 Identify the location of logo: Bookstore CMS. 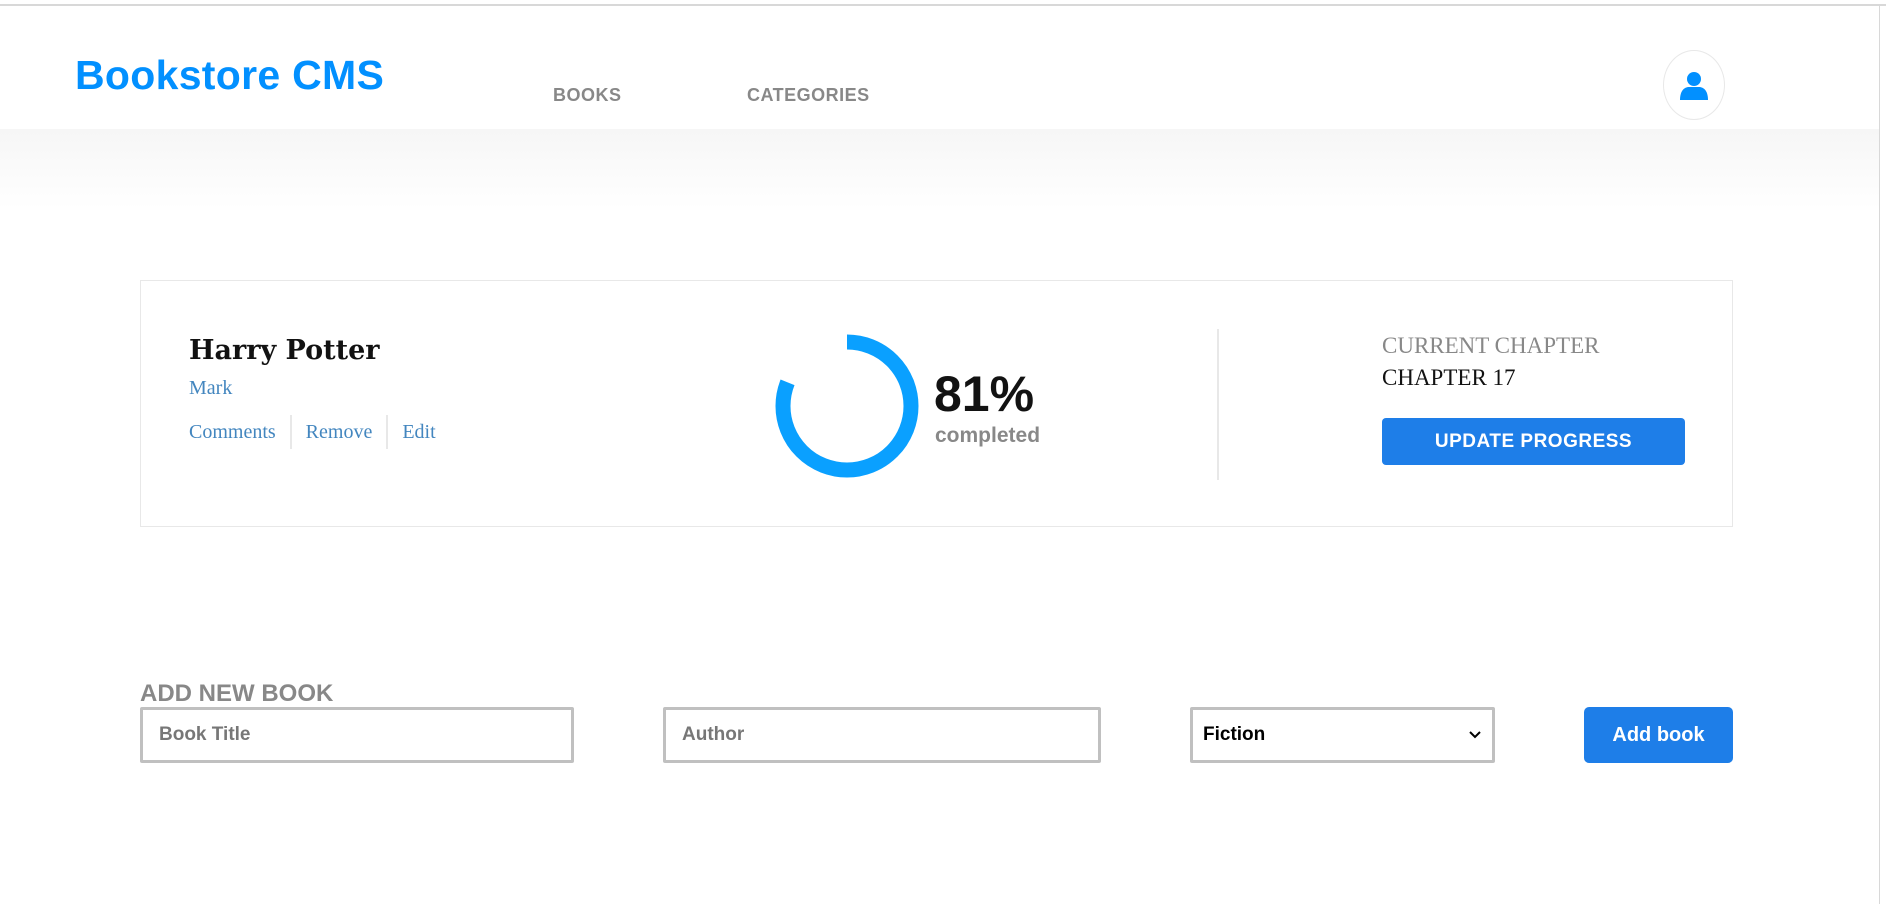
(229, 75).